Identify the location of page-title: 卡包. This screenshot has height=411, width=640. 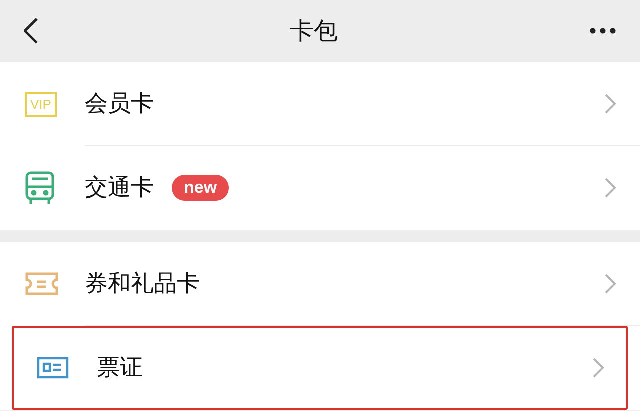
(314, 31).